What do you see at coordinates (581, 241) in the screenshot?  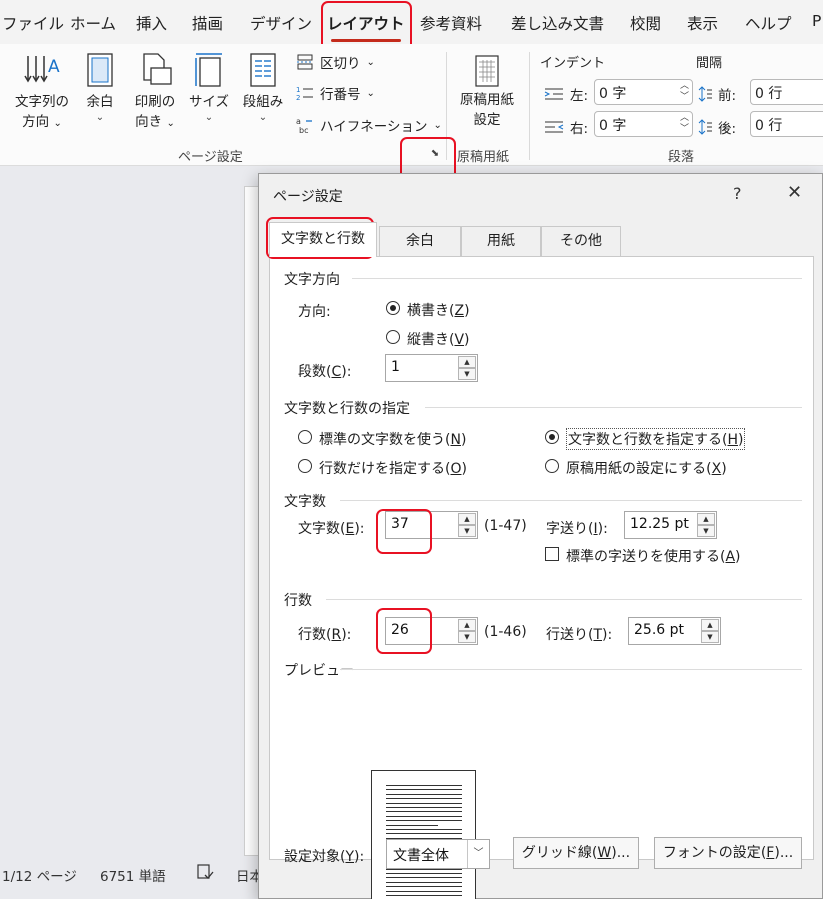 I see `tab-other: その他` at bounding box center [581, 241].